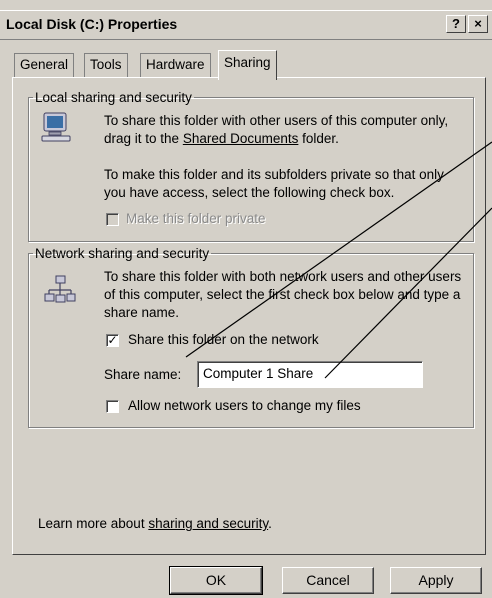 This screenshot has width=492, height=598. What do you see at coordinates (143, 374) in the screenshot?
I see `share-name-label: Share name:` at bounding box center [143, 374].